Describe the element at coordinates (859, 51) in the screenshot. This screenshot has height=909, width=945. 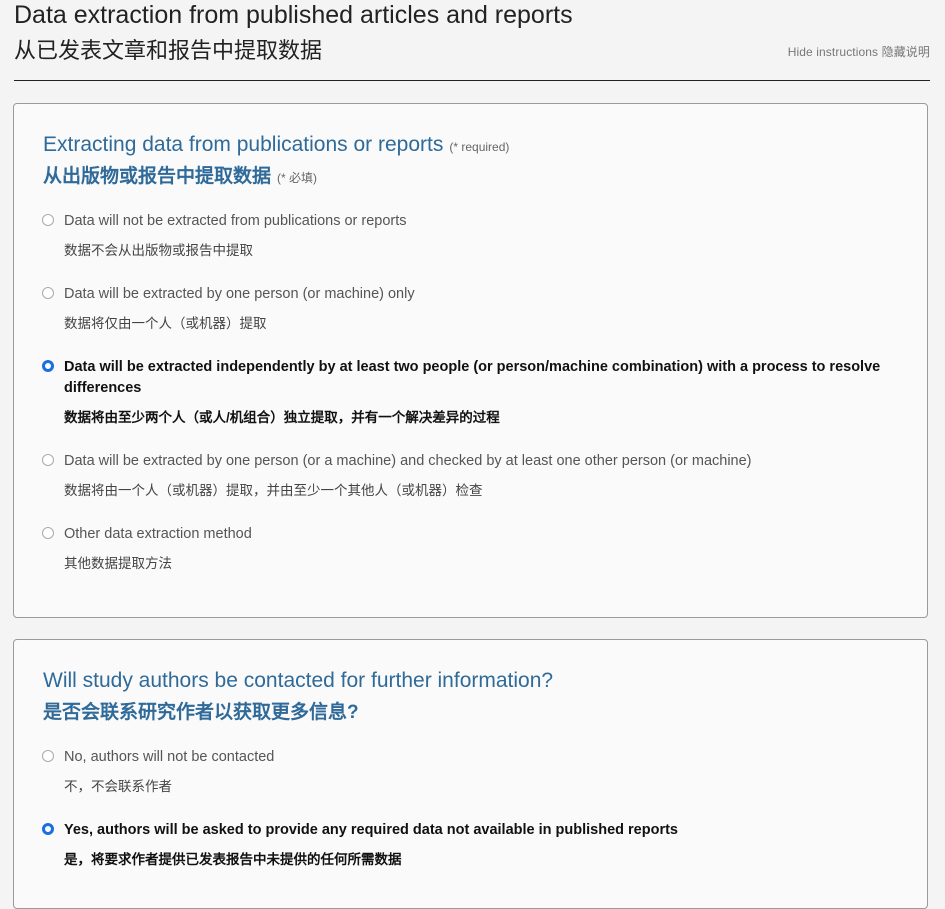
I see `hide-instructions-link: Hide instructions 隐藏说明` at that location.